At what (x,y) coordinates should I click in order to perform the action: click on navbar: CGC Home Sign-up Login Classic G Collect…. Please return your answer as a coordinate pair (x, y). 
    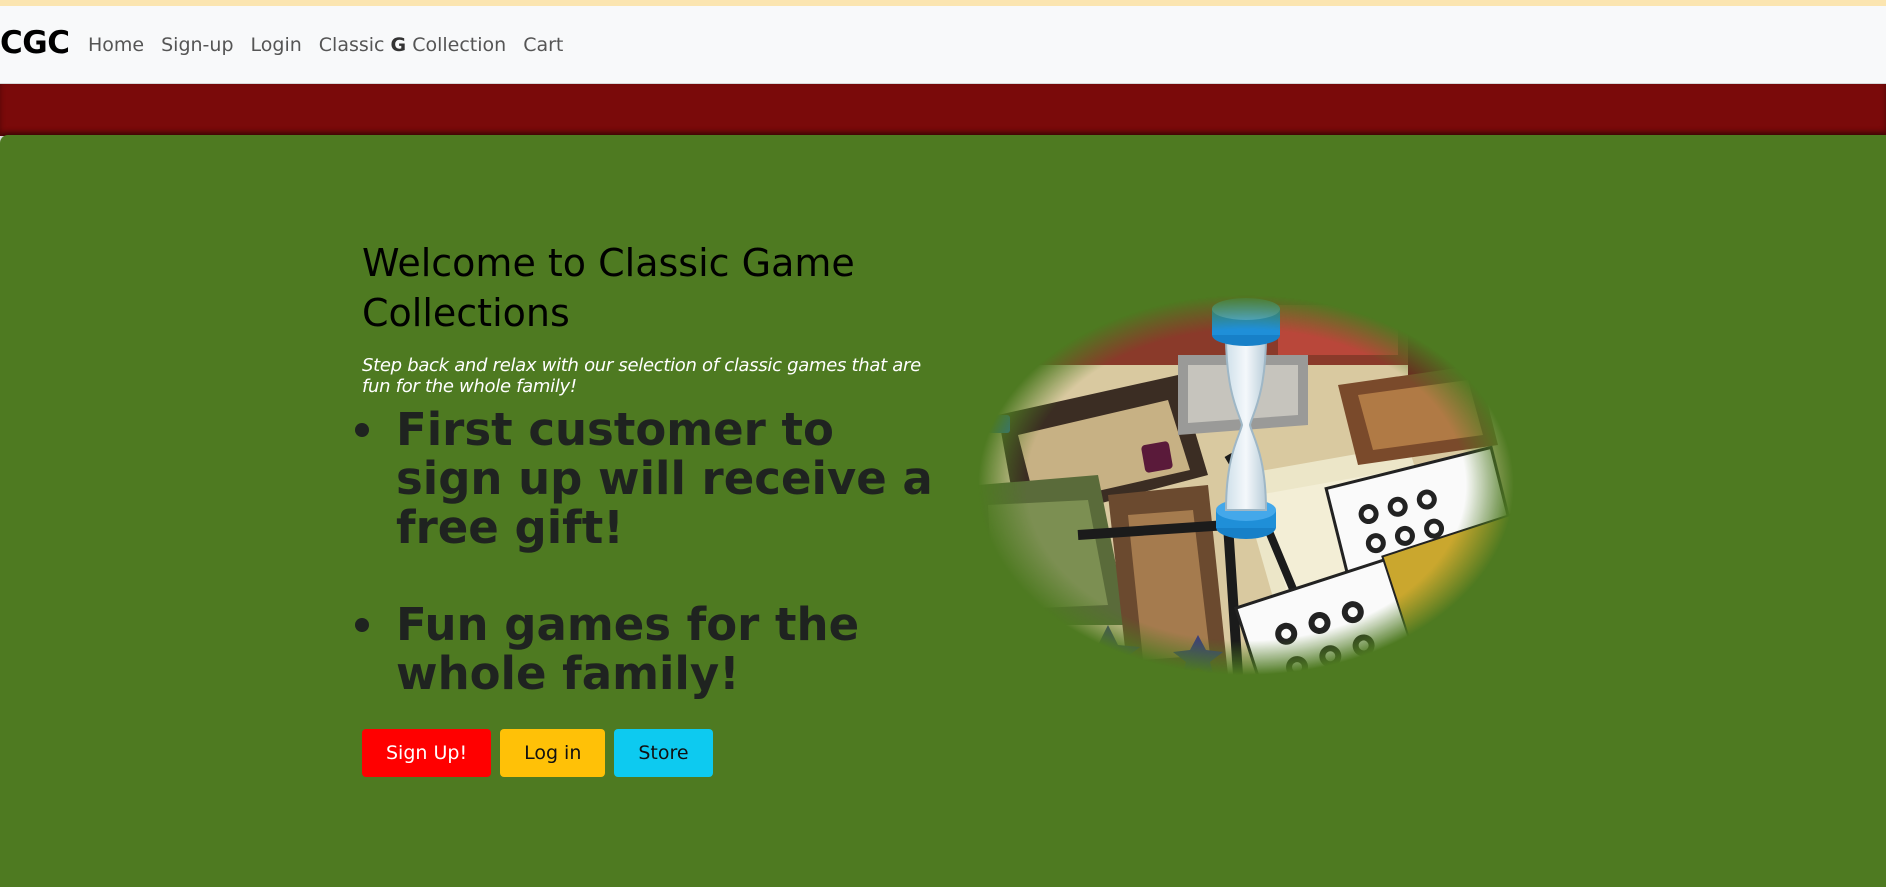
    Looking at the image, I should click on (943, 45).